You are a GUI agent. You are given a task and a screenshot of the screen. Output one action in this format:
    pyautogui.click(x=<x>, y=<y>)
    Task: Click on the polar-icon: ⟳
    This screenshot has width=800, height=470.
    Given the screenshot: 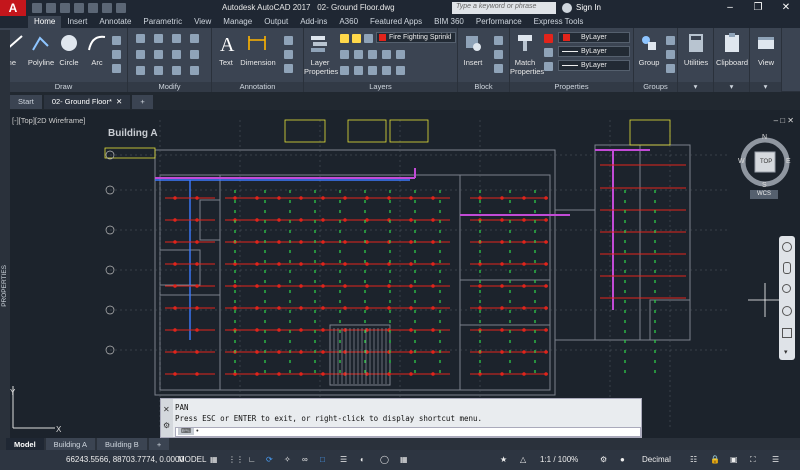 What is the action you would take?
    pyautogui.click(x=269, y=459)
    